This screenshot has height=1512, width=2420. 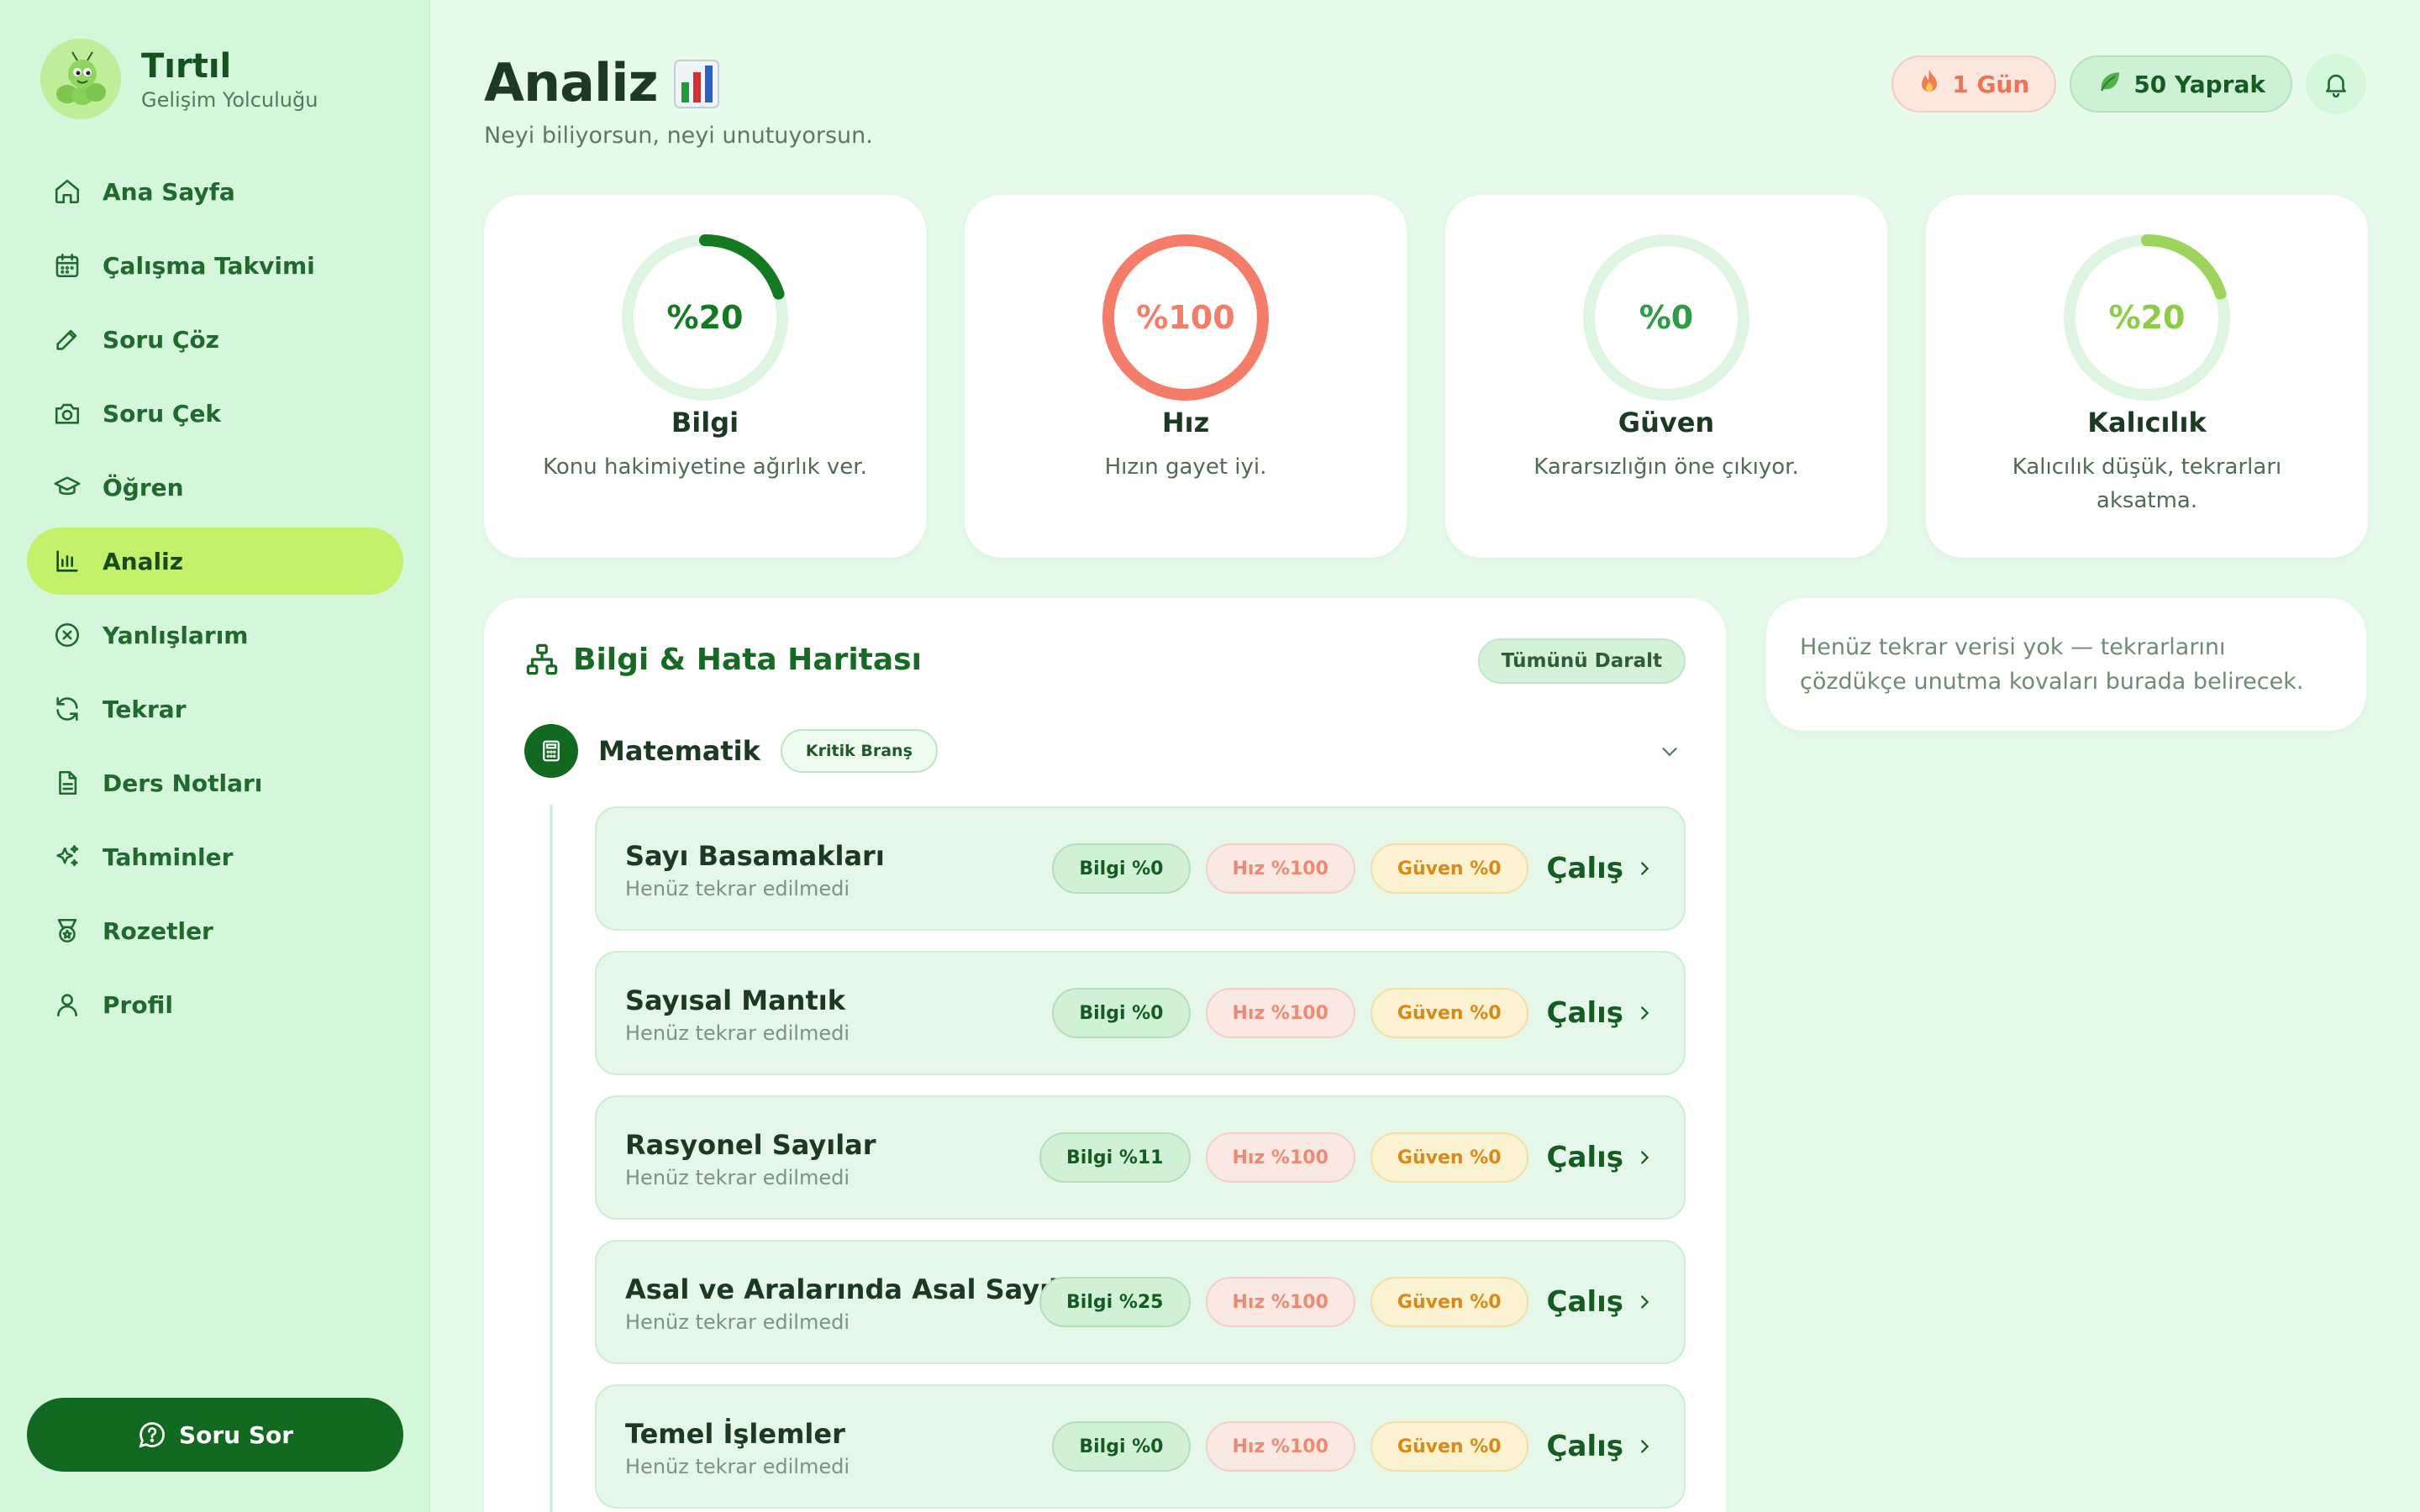 What do you see at coordinates (705, 376) in the screenshot?
I see `metric-card-bilgi: %20 Bilgi Konu hakimiyetine ağırlık ver.` at bounding box center [705, 376].